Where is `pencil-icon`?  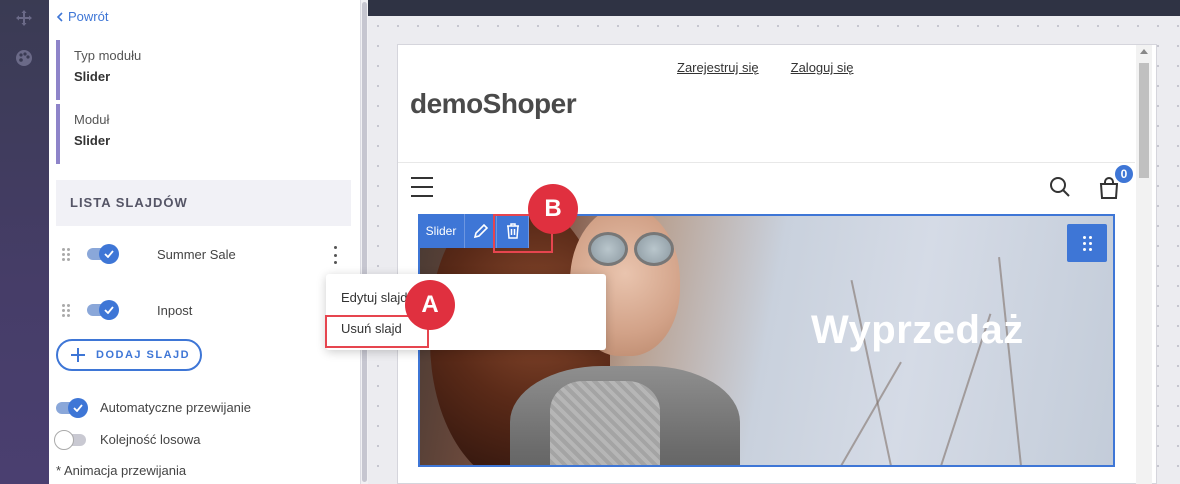 pencil-icon is located at coordinates (480, 231).